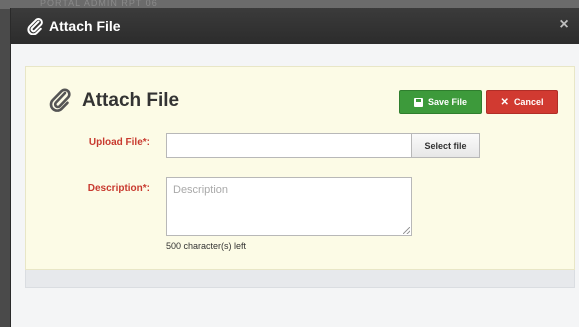 Image resolution: width=579 pixels, height=327 pixels. I want to click on save-file-label: Save File, so click(447, 102).